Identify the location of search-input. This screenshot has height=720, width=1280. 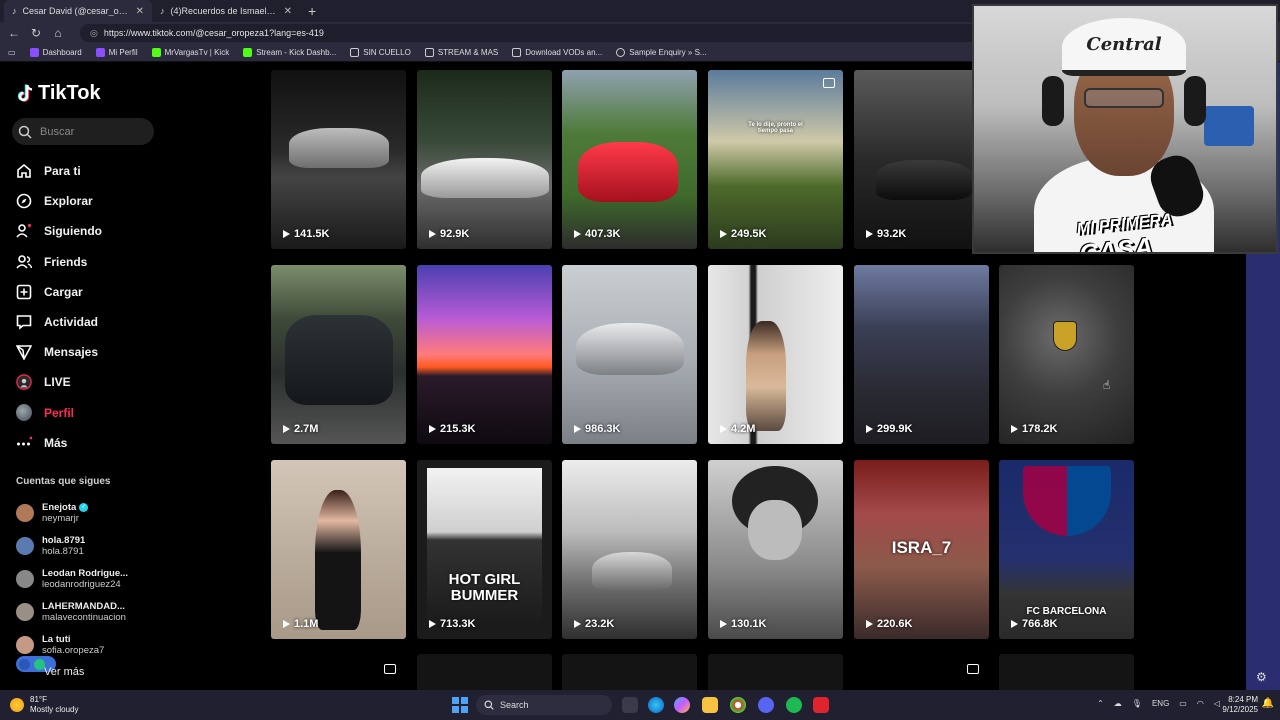
(90, 131).